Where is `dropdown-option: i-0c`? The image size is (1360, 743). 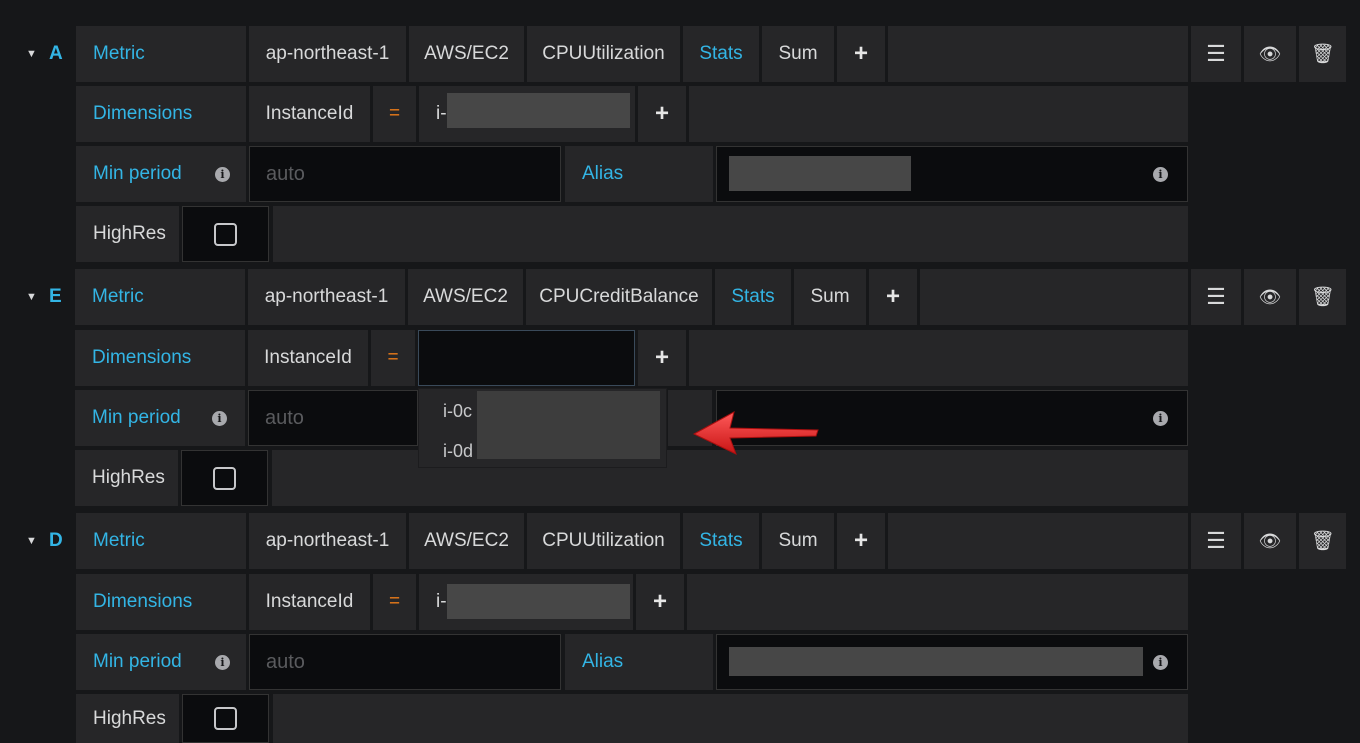
dropdown-option: i-0c is located at coordinates (457, 411).